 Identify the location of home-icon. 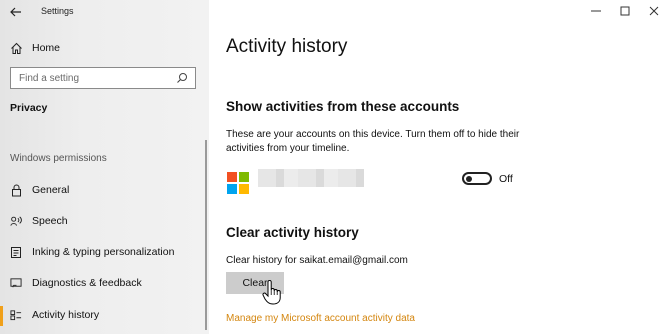
(16, 48).